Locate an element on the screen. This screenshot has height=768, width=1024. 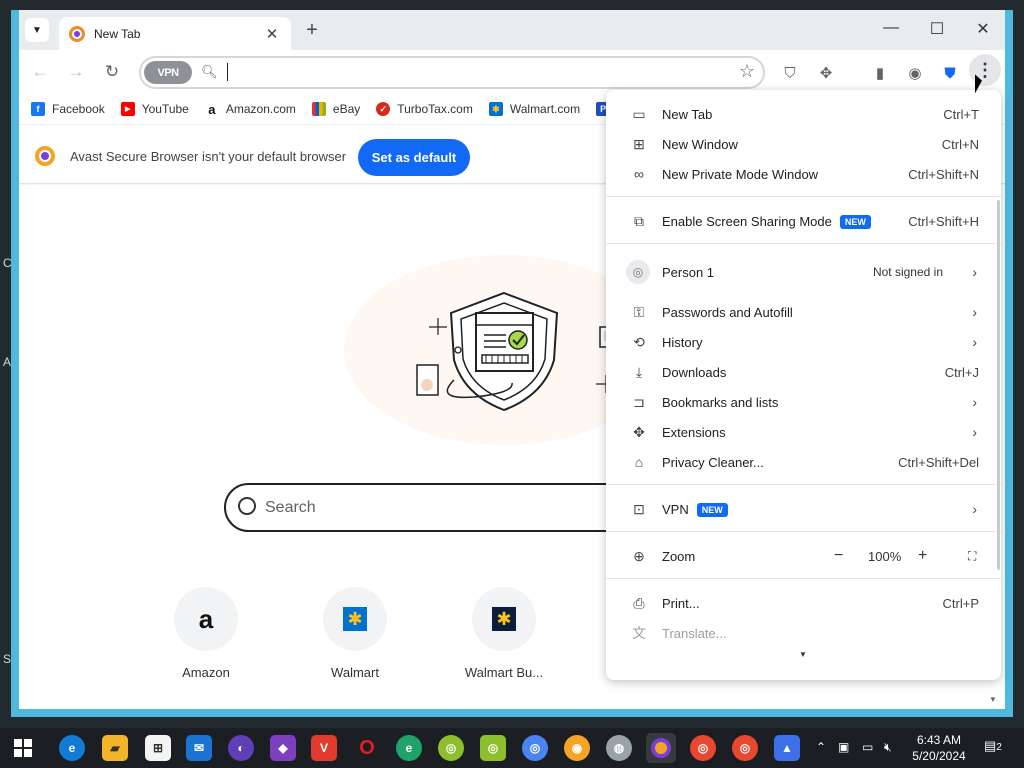
mail-icon: ✉ is located at coordinates (199, 748).